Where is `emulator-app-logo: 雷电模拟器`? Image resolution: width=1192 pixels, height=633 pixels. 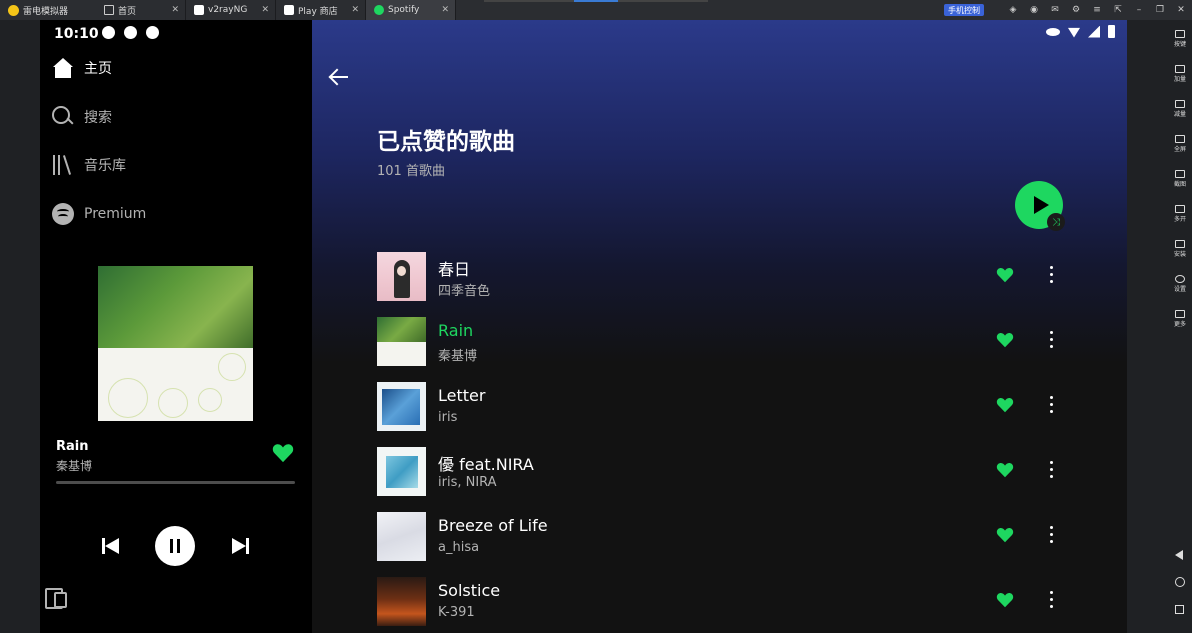 emulator-app-logo: 雷电模拟器 is located at coordinates (48, 10).